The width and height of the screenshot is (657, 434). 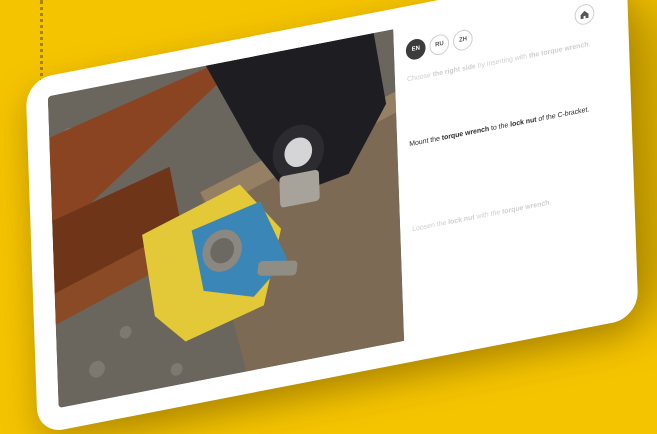 What do you see at coordinates (463, 40) in the screenshot?
I see `language-button-zh: ZH` at bounding box center [463, 40].